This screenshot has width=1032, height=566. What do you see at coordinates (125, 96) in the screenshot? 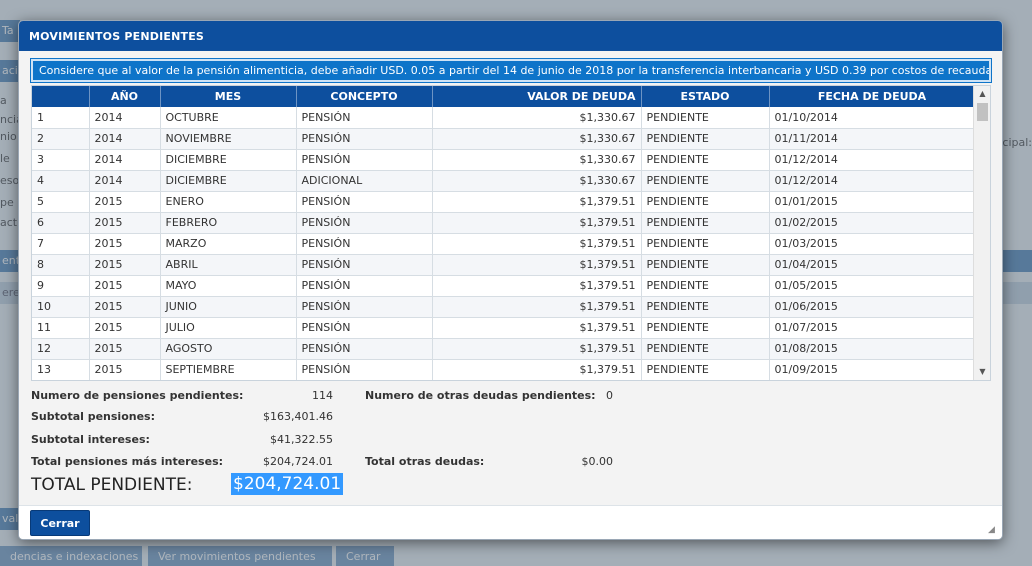
I see `col-header-ano: AÑO` at bounding box center [125, 96].